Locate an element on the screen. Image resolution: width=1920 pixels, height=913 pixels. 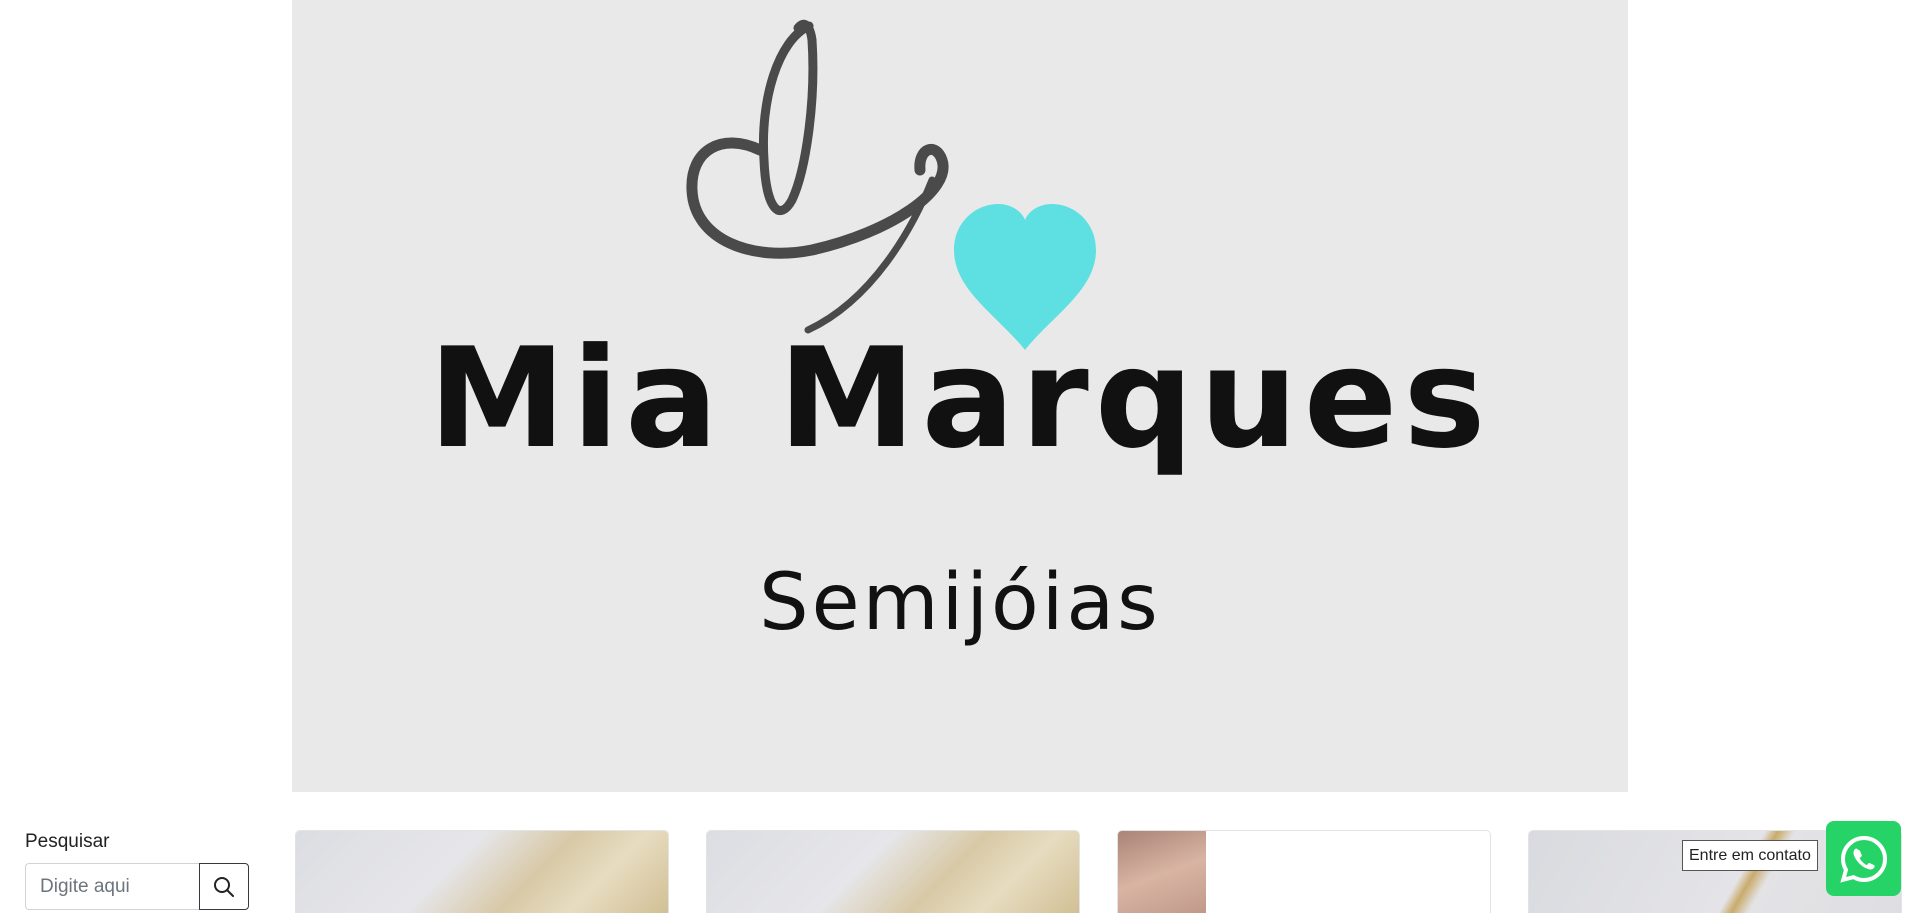
whatsapp-button is located at coordinates (1863, 858).